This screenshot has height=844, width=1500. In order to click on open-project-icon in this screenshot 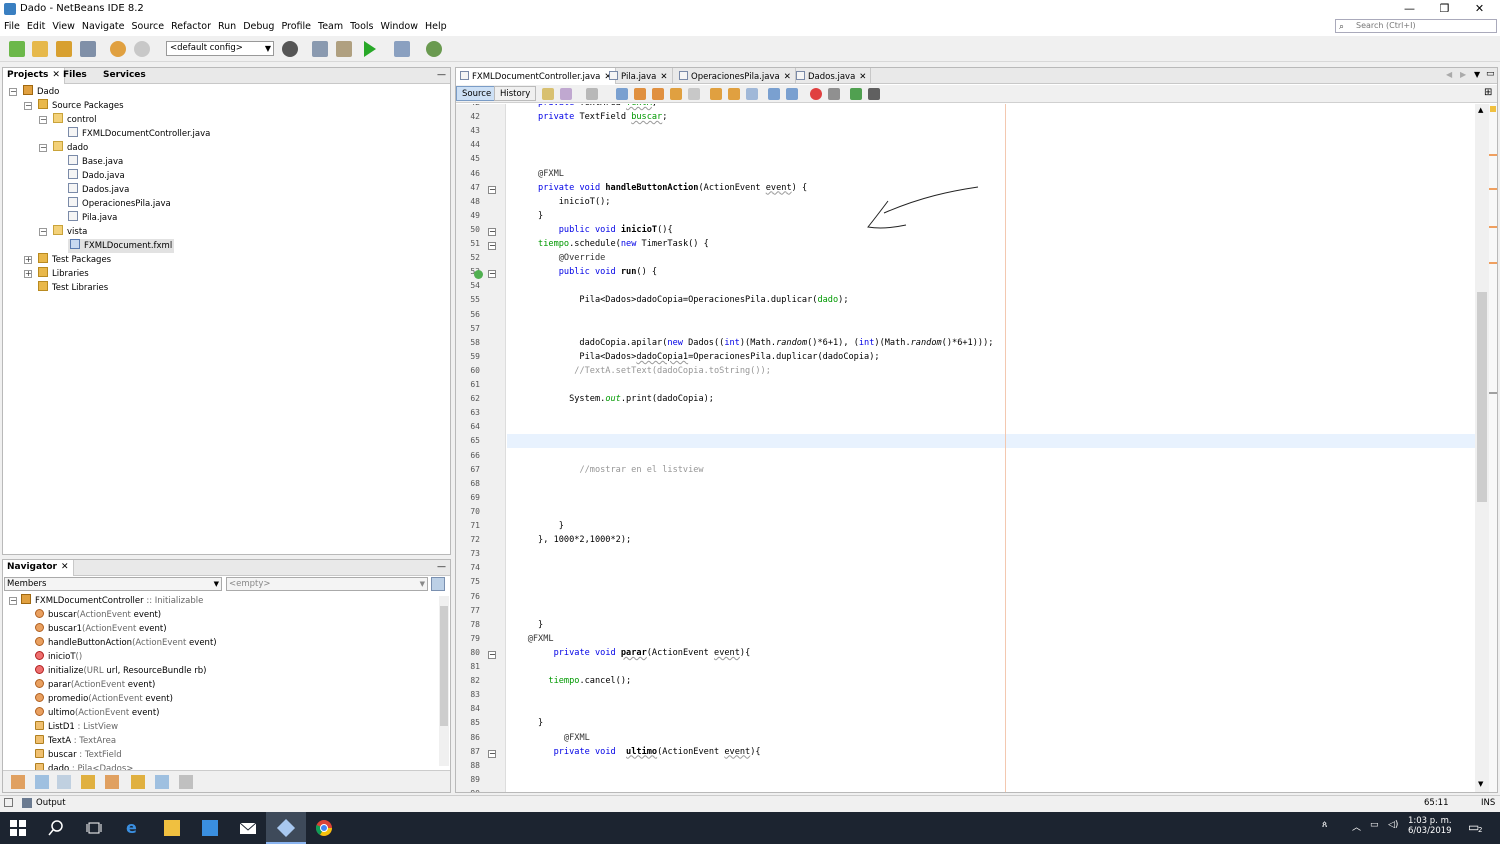, I will do `click(64, 49)`.